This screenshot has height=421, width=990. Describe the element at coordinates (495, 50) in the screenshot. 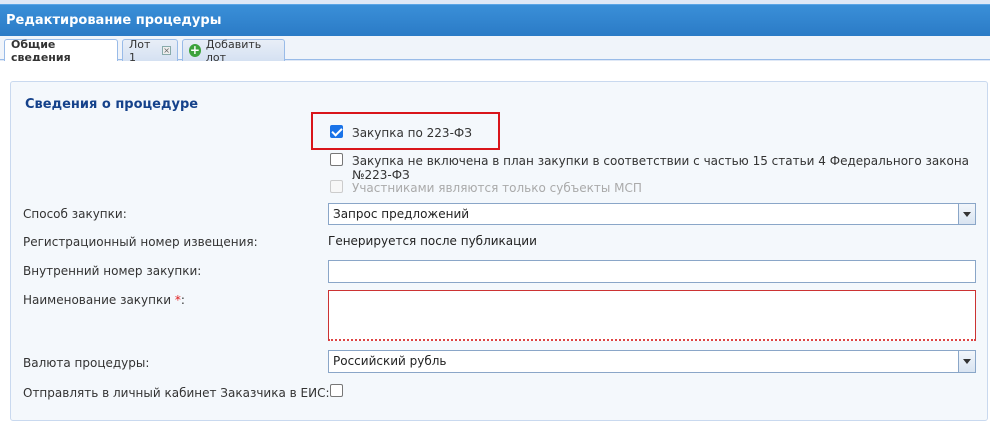

I see `tab-bar: Общие сведения Лот 1 × + Добавить лот` at that location.